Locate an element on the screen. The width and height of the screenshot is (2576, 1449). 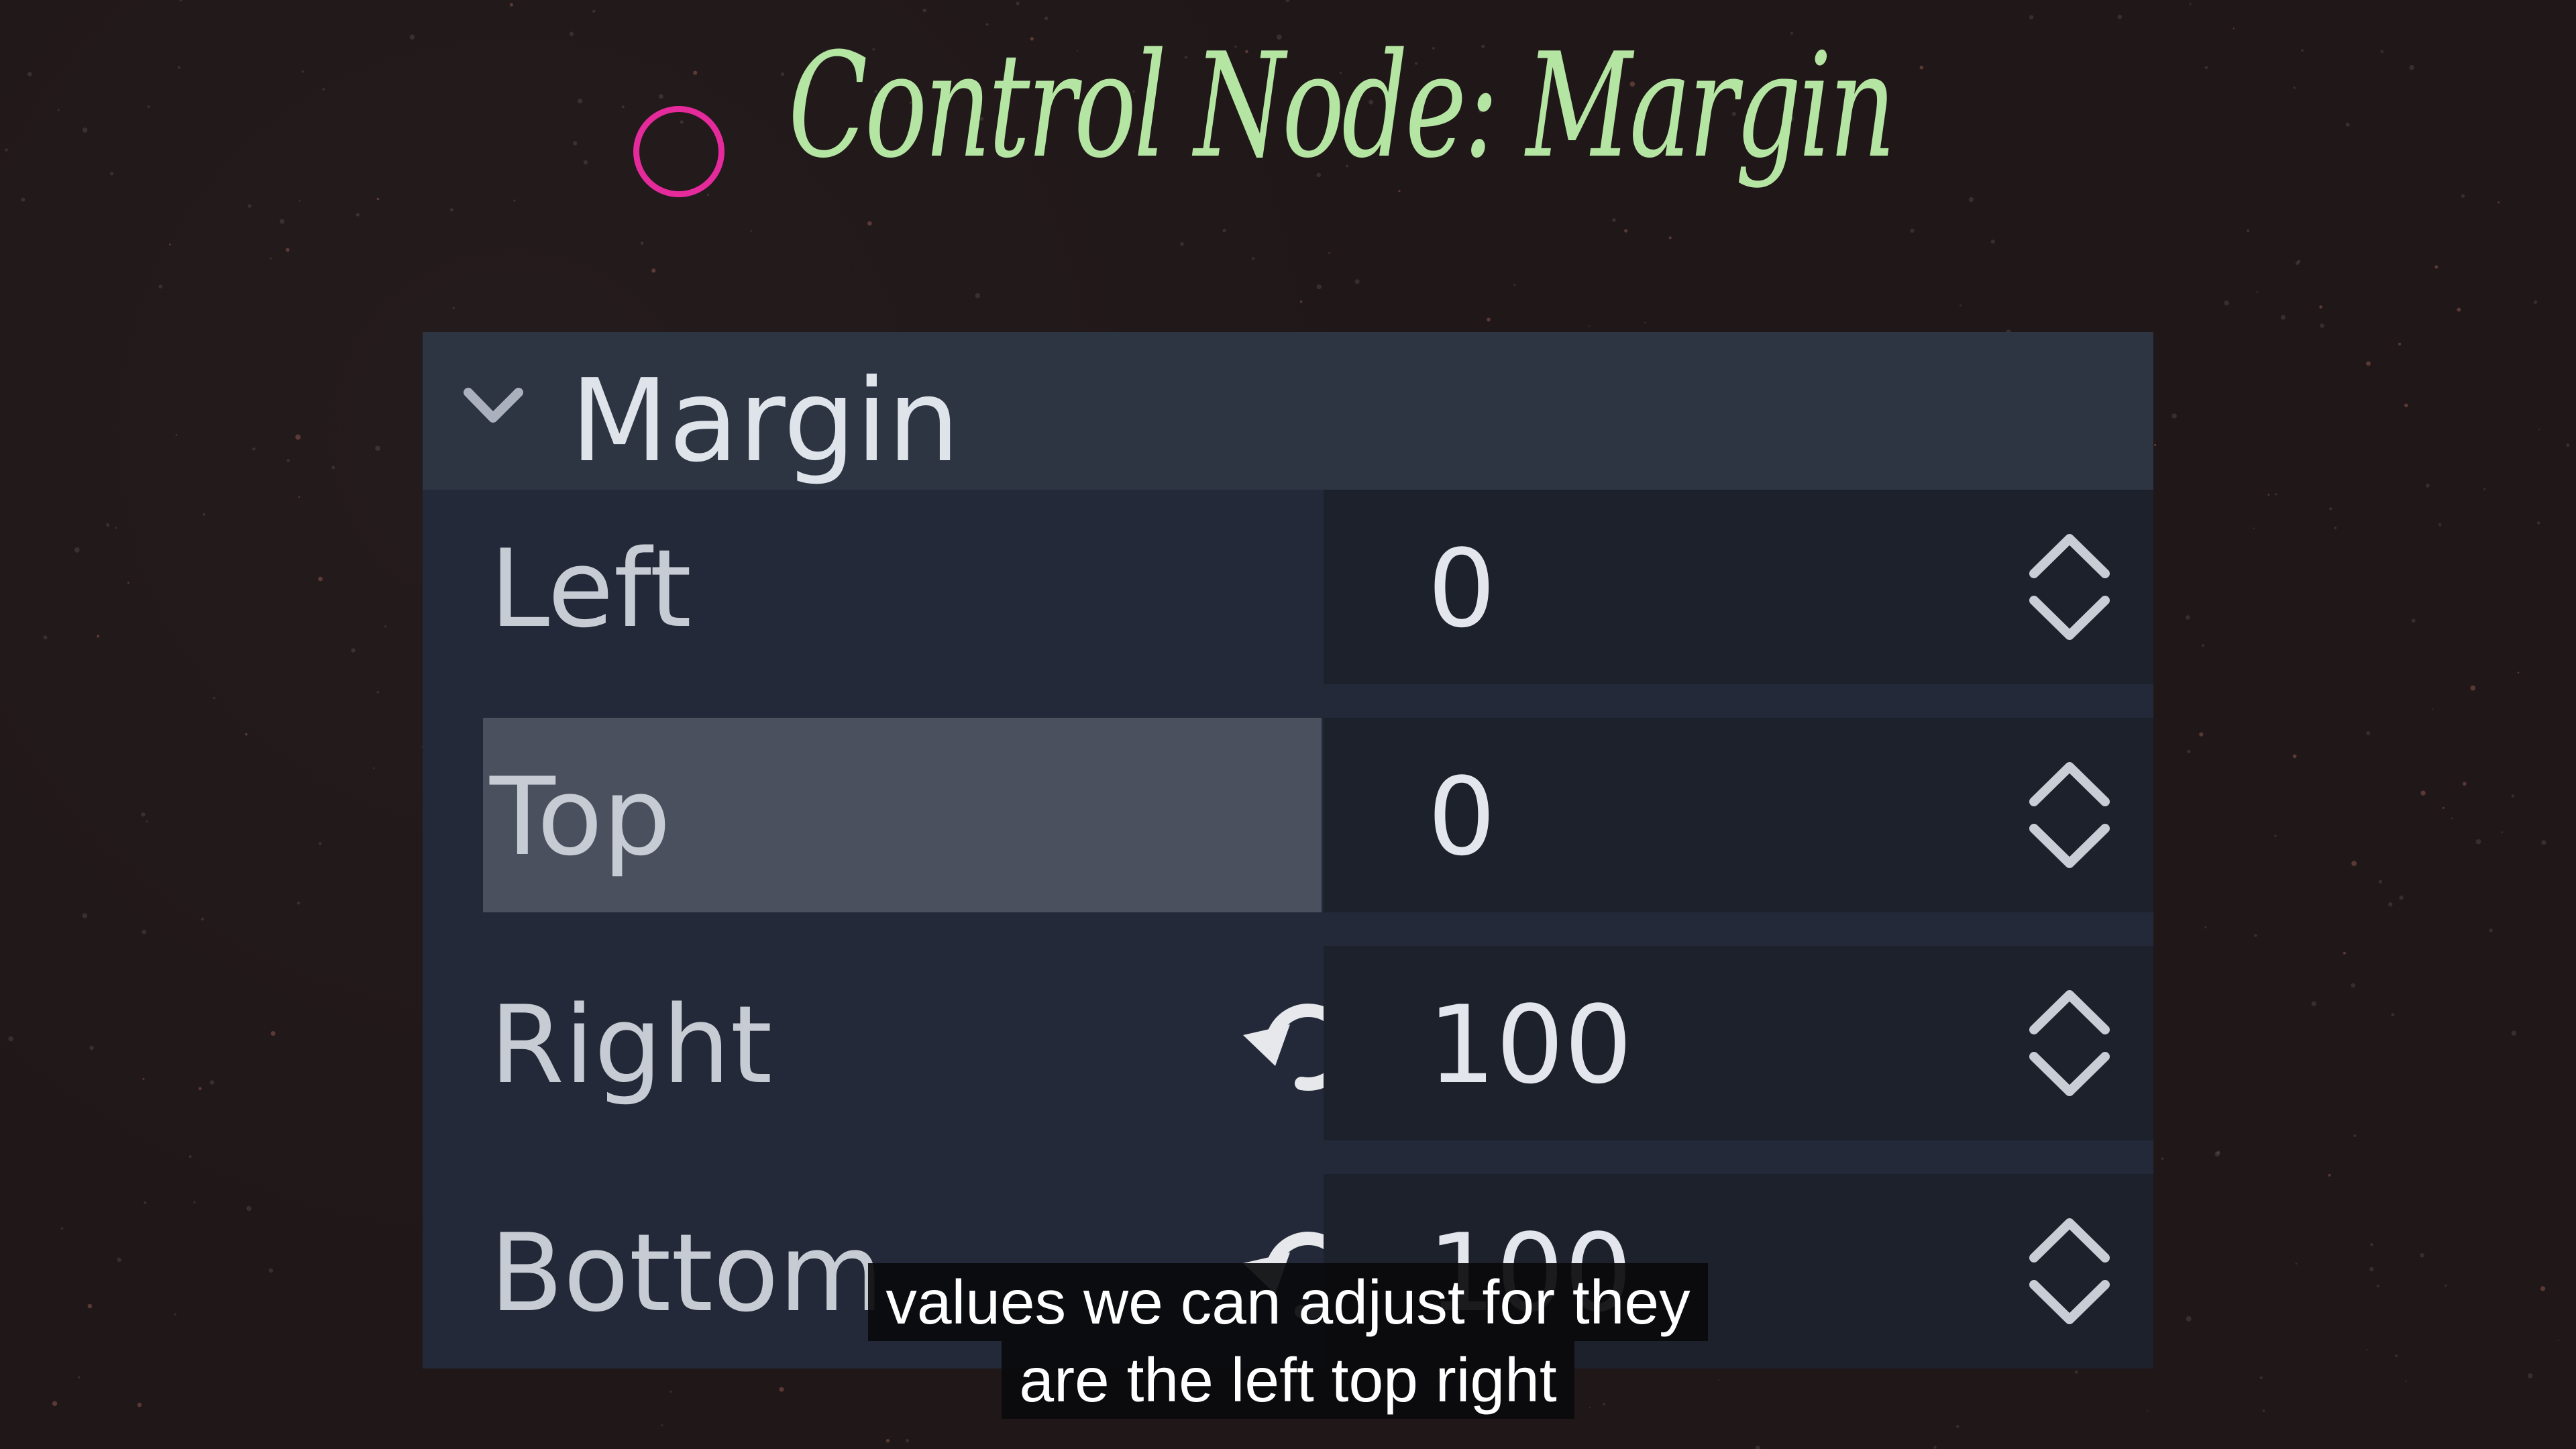
title-bullet-circle is located at coordinates (678, 151).